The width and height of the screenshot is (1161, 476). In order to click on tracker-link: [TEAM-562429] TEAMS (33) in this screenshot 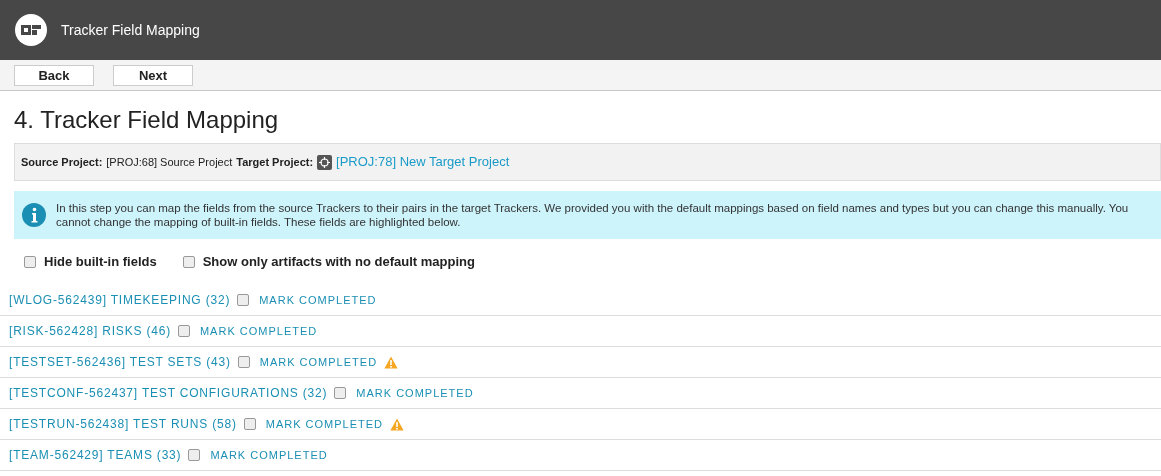, I will do `click(95, 455)`.